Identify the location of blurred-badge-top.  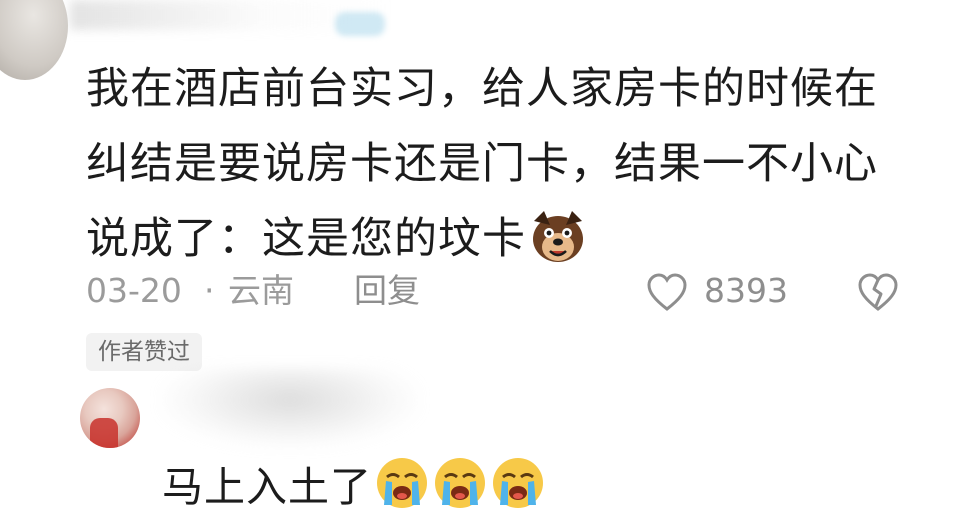
(360, 24).